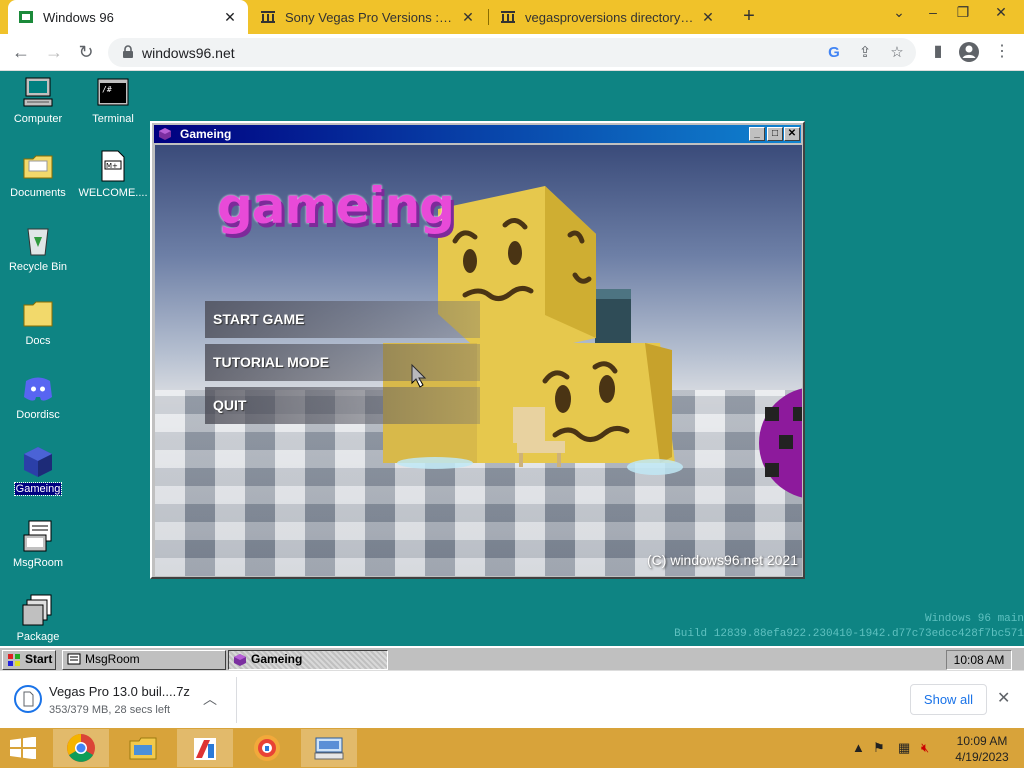 Image resolution: width=1024 pixels, height=768 pixels. I want to click on window-close-button: ✕, so click(792, 134).